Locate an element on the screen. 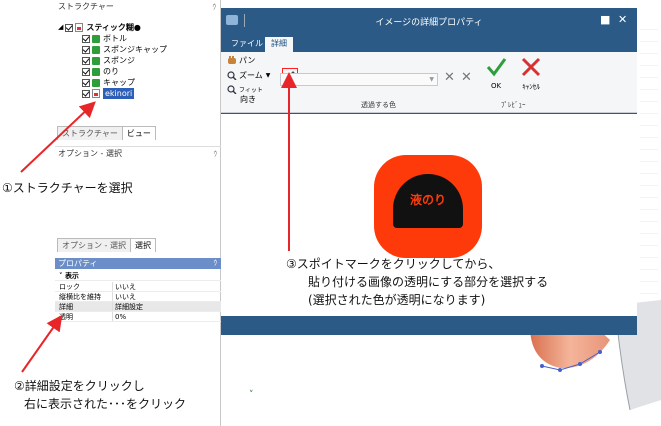 The image size is (661, 426). annotation-step3-line1: ③スポイトマークをクリックしてから、 is located at coordinates (393, 264).